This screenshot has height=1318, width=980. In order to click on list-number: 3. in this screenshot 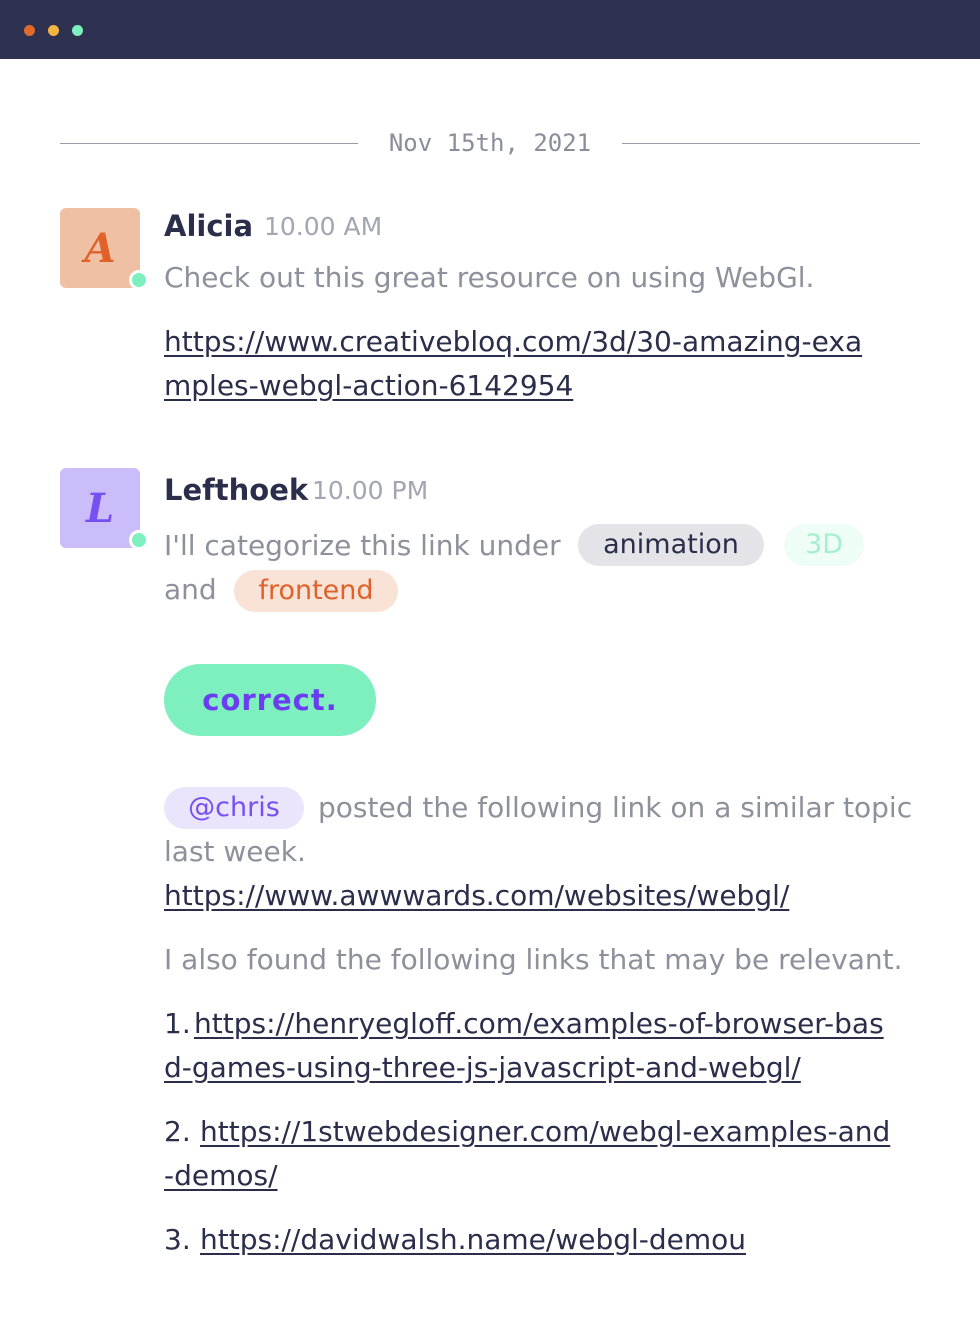, I will do `click(177, 1239)`.